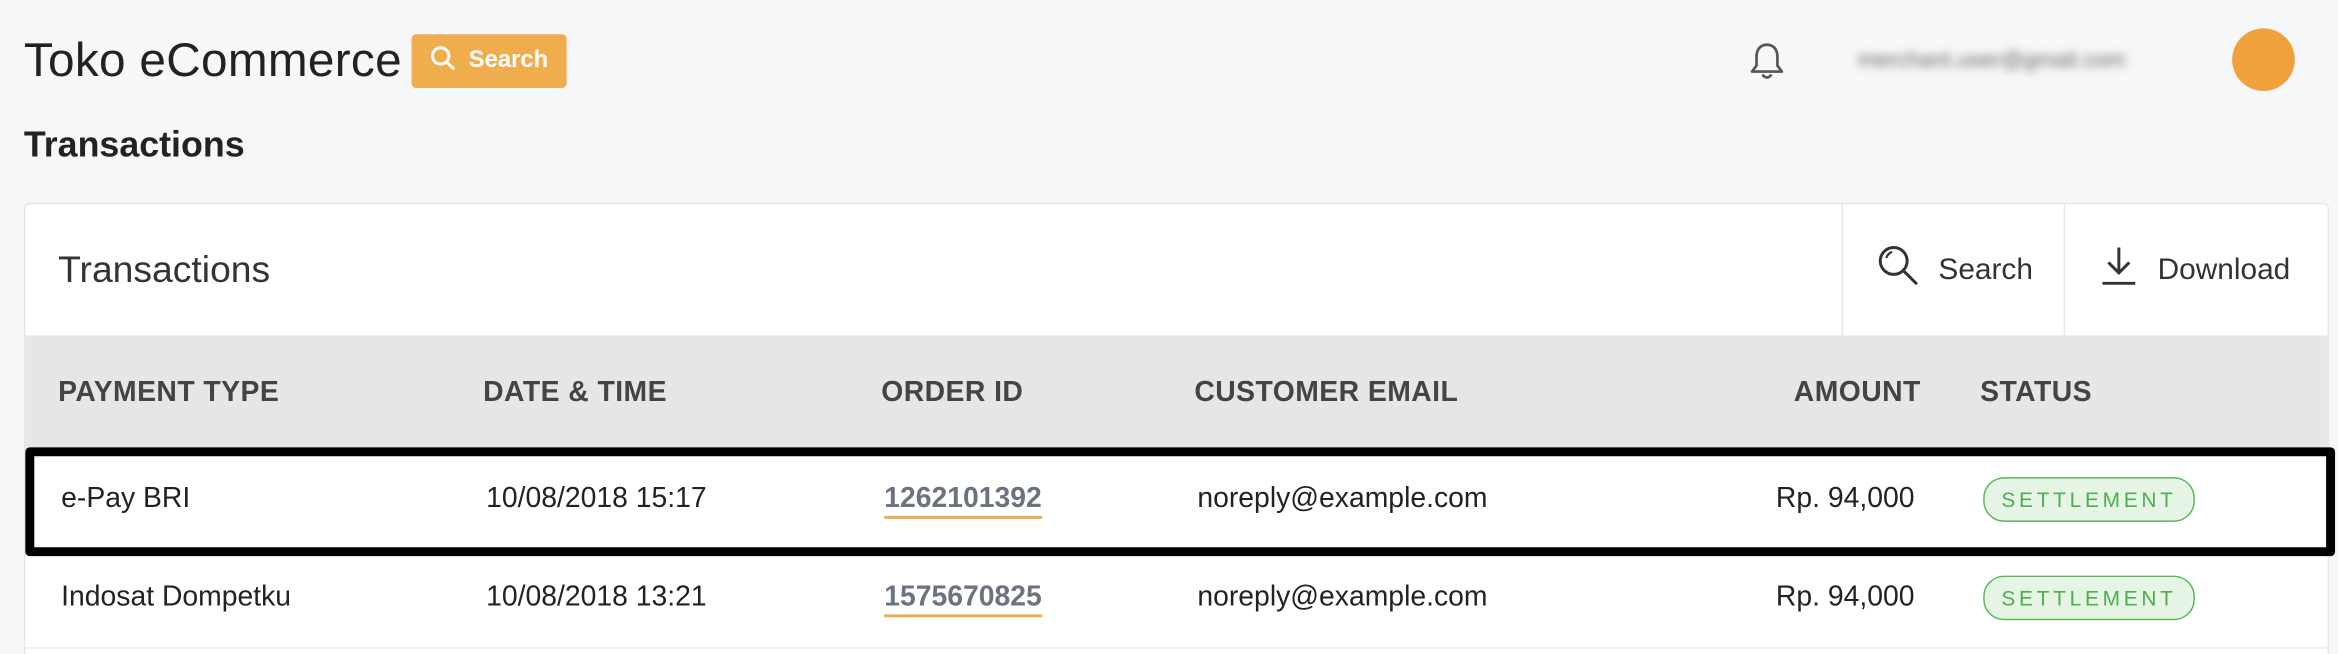 This screenshot has height=654, width=2338. What do you see at coordinates (1985, 269) in the screenshot?
I see `table-search-label: Search` at bounding box center [1985, 269].